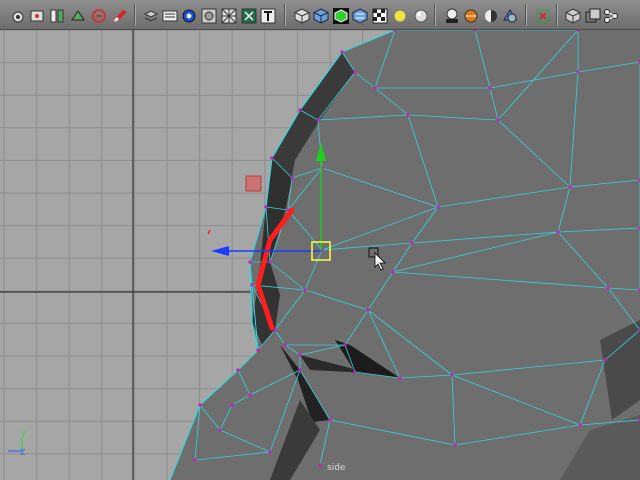  Describe the element at coordinates (336, 468) in the screenshot. I see `camera-name-label: side` at that location.